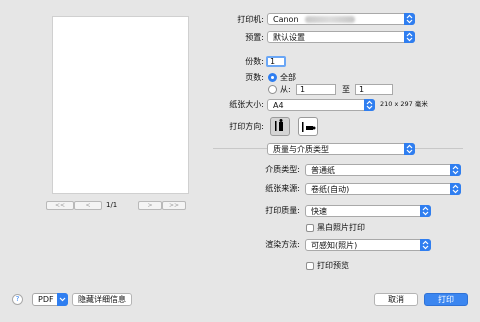 The height and width of the screenshot is (322, 480). What do you see at coordinates (272, 77) in the screenshot?
I see `pages-all-radio` at bounding box center [272, 77].